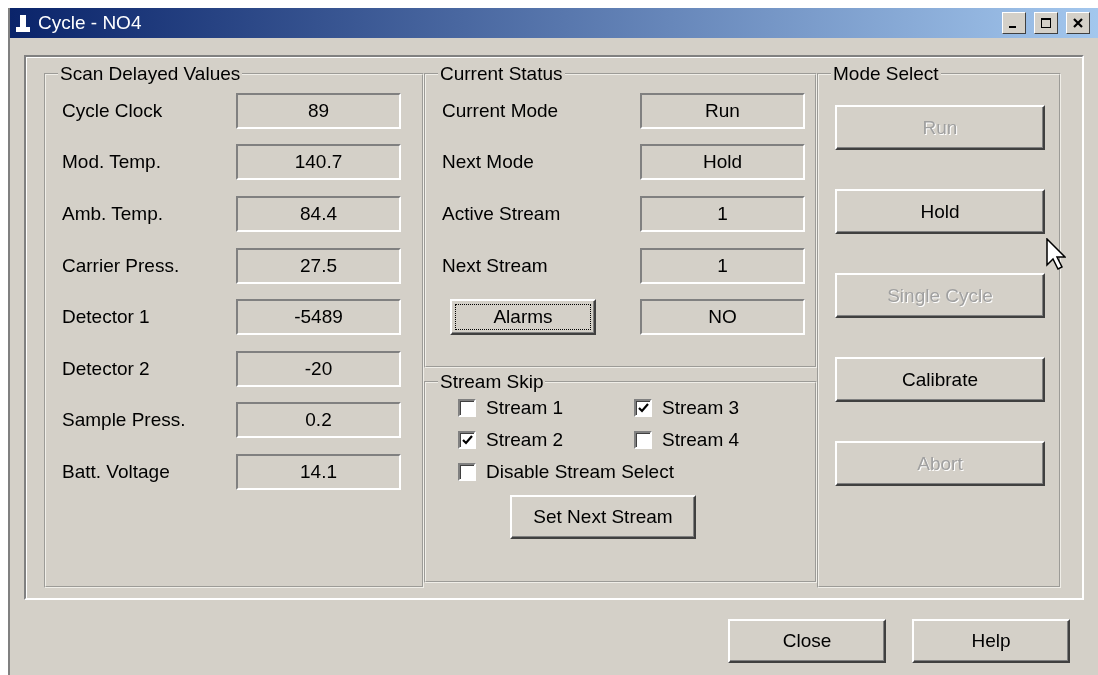 This screenshot has width=1098, height=675. I want to click on checkbox: Stream 4, so click(719, 440).